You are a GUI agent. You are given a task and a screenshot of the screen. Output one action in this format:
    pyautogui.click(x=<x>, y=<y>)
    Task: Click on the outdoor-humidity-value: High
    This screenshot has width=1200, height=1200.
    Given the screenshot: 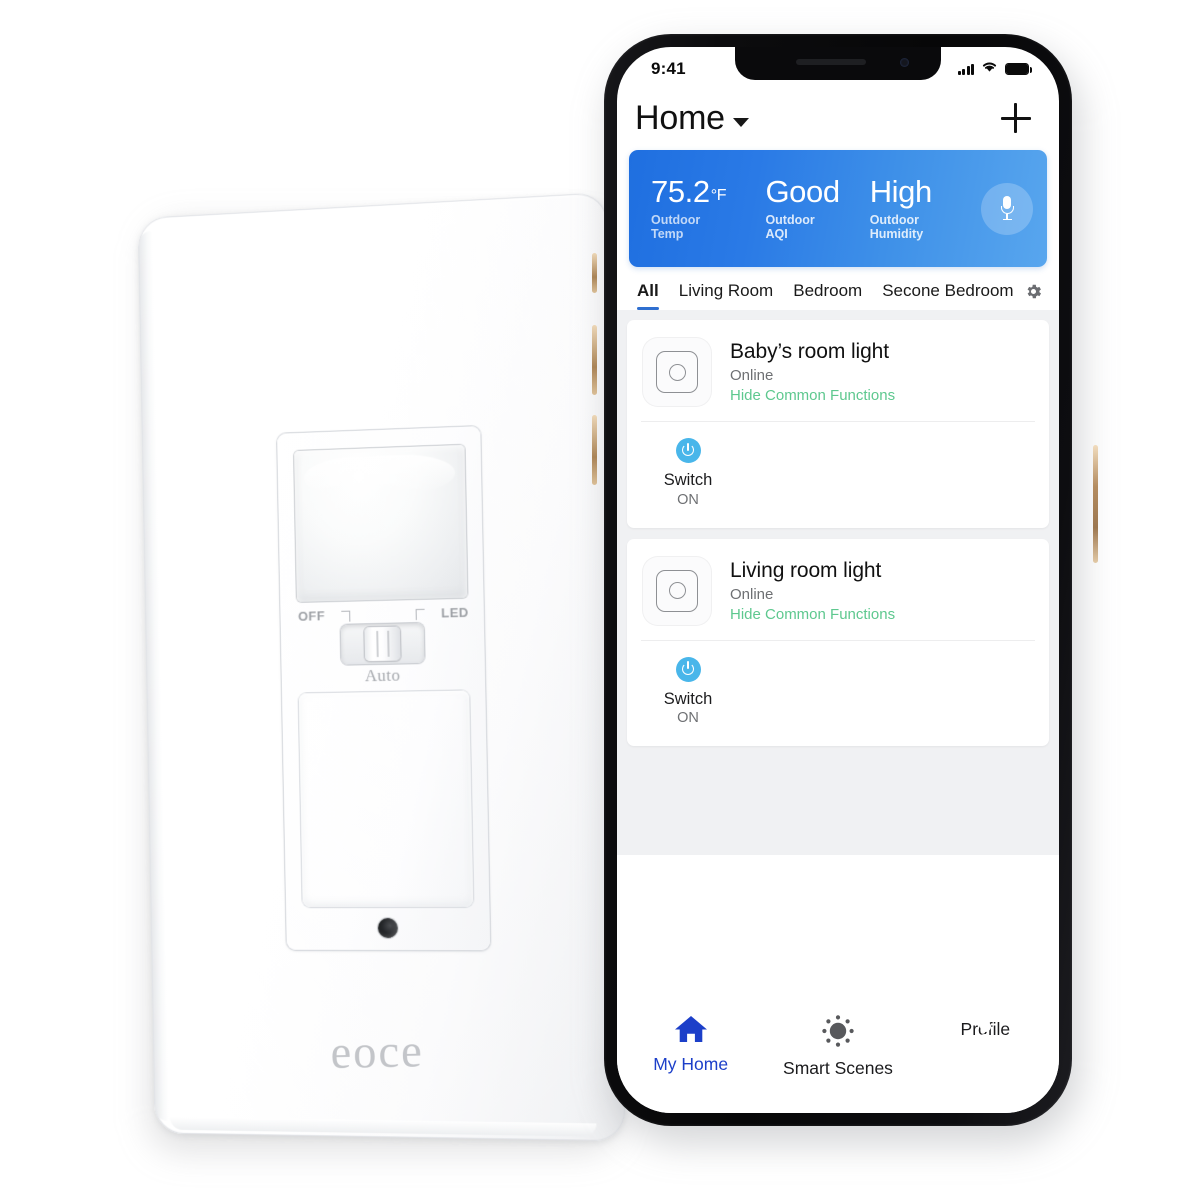 What is the action you would take?
    pyautogui.click(x=901, y=192)
    